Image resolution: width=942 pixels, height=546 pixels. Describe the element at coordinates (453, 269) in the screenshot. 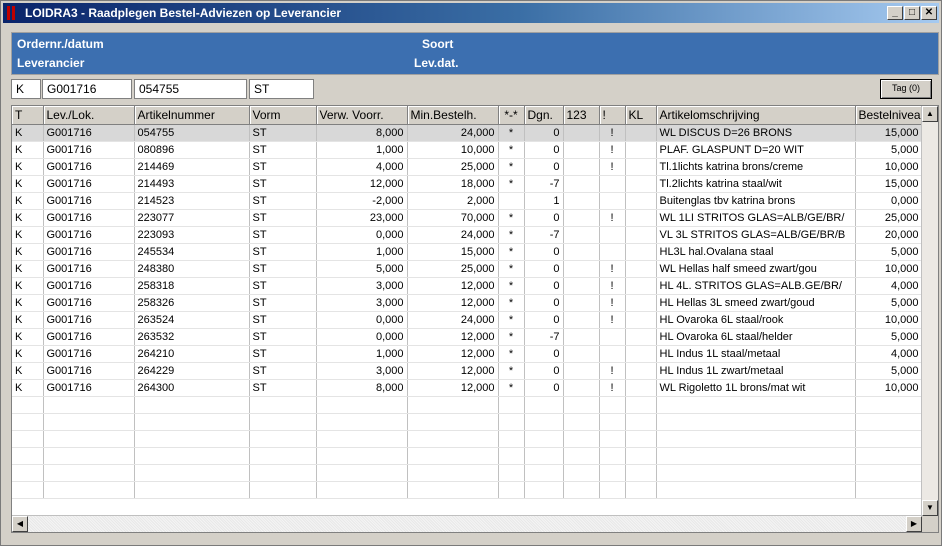

I see `col-min-order-cell: 25,000` at that location.